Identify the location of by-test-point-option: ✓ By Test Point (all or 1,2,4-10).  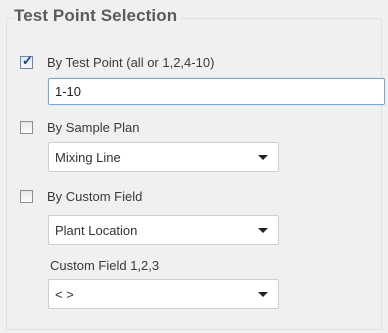
(117, 62).